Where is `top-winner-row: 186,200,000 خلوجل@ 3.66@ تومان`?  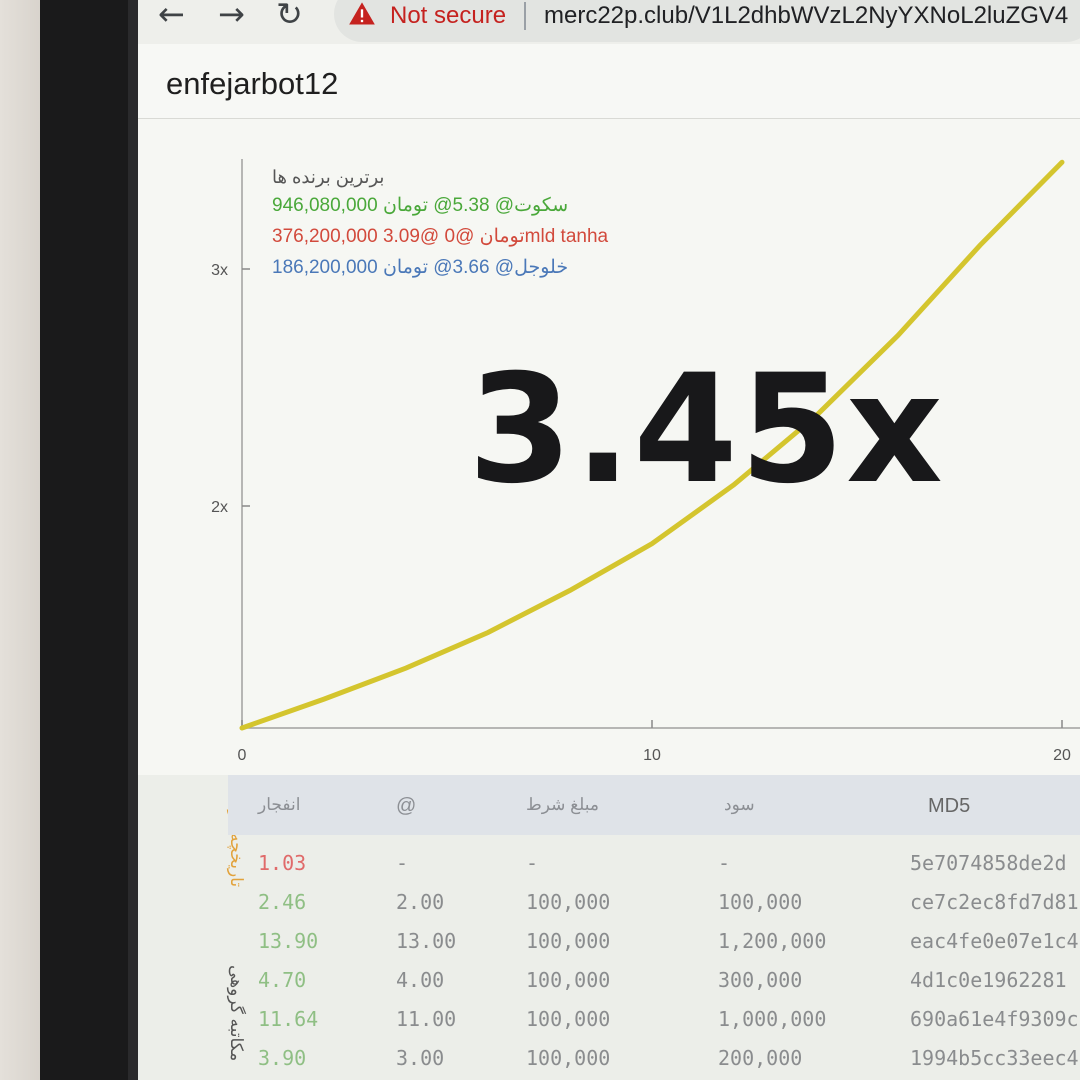 top-winner-row: 186,200,000 خلوجل@ 3.66@ تومان is located at coordinates (420, 267).